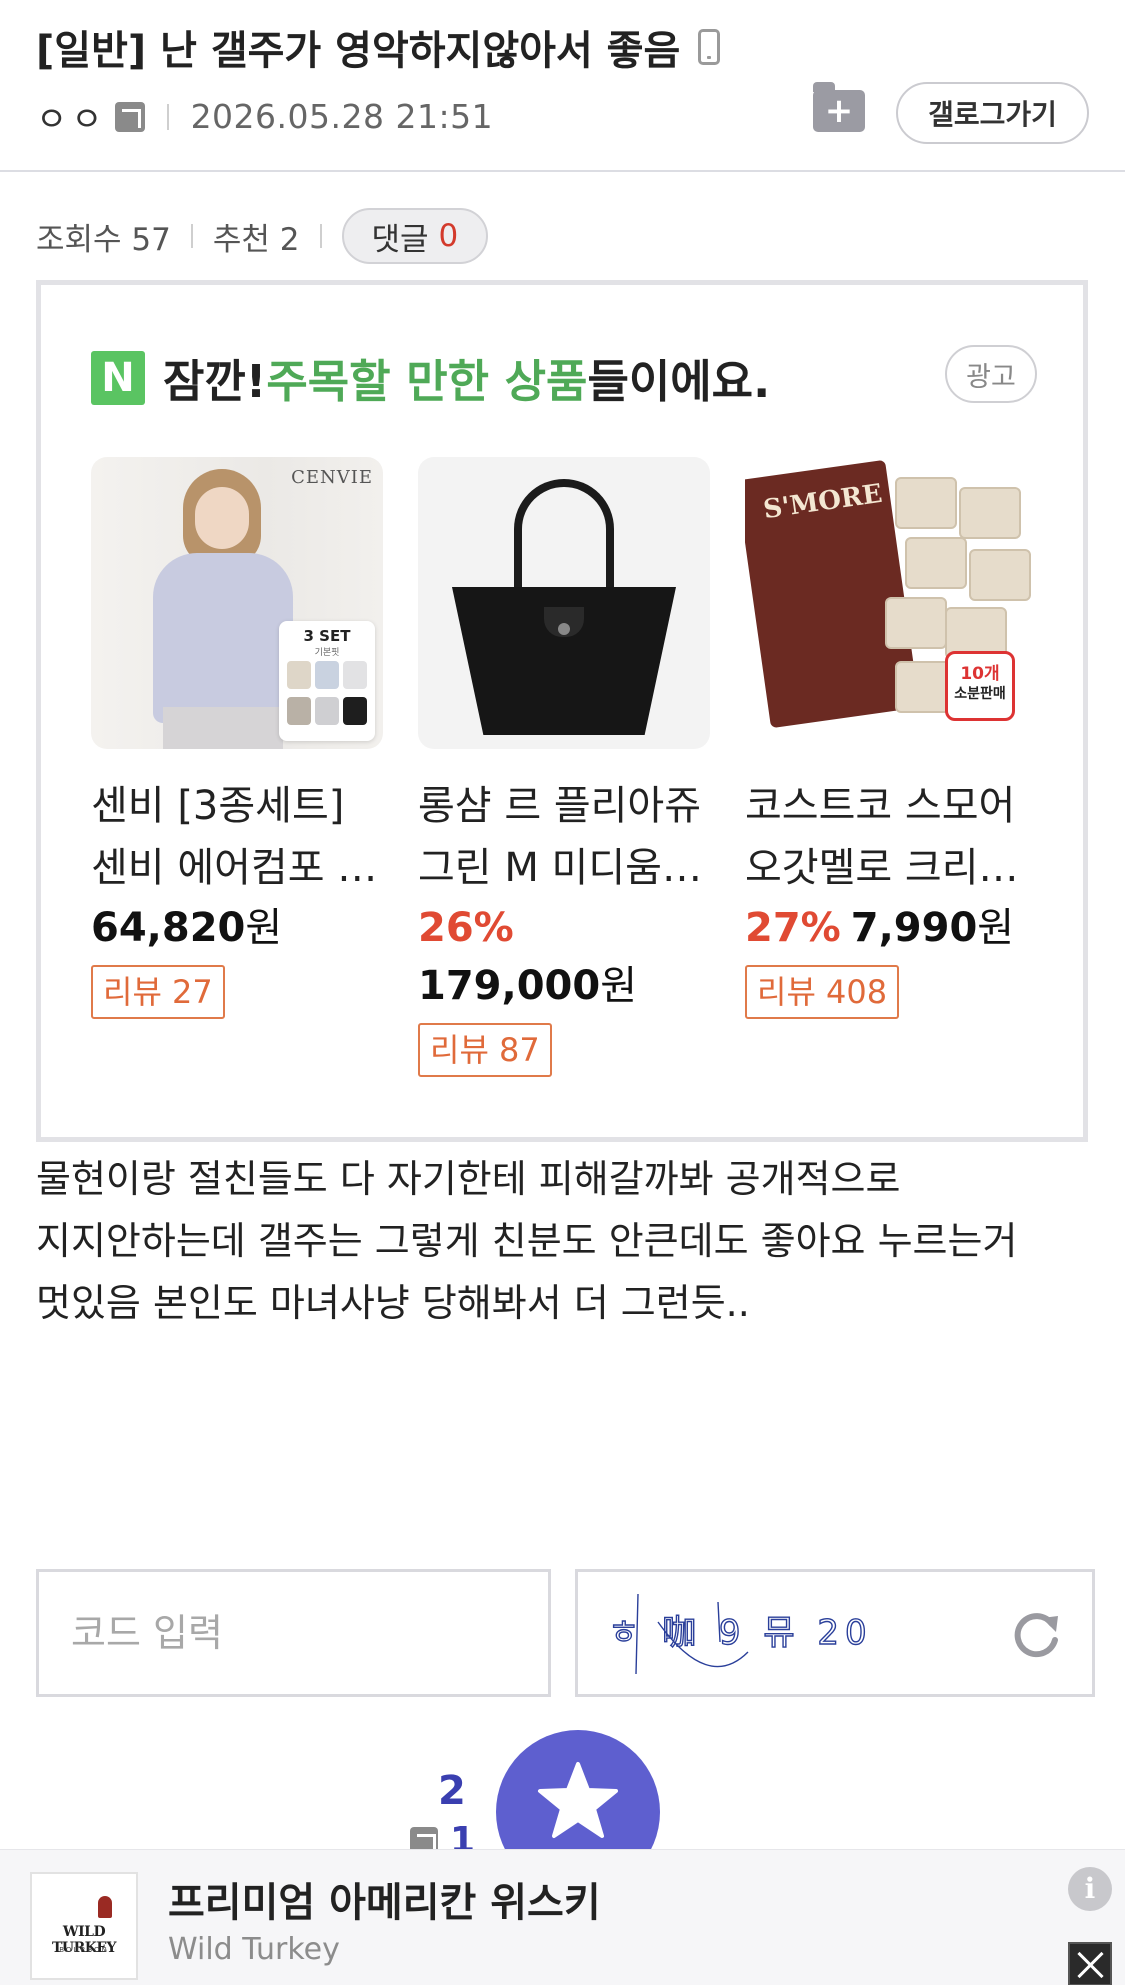 Image resolution: width=1125 pixels, height=1985 pixels. What do you see at coordinates (158, 992) in the screenshot?
I see `review-tag: 리뷰 27` at bounding box center [158, 992].